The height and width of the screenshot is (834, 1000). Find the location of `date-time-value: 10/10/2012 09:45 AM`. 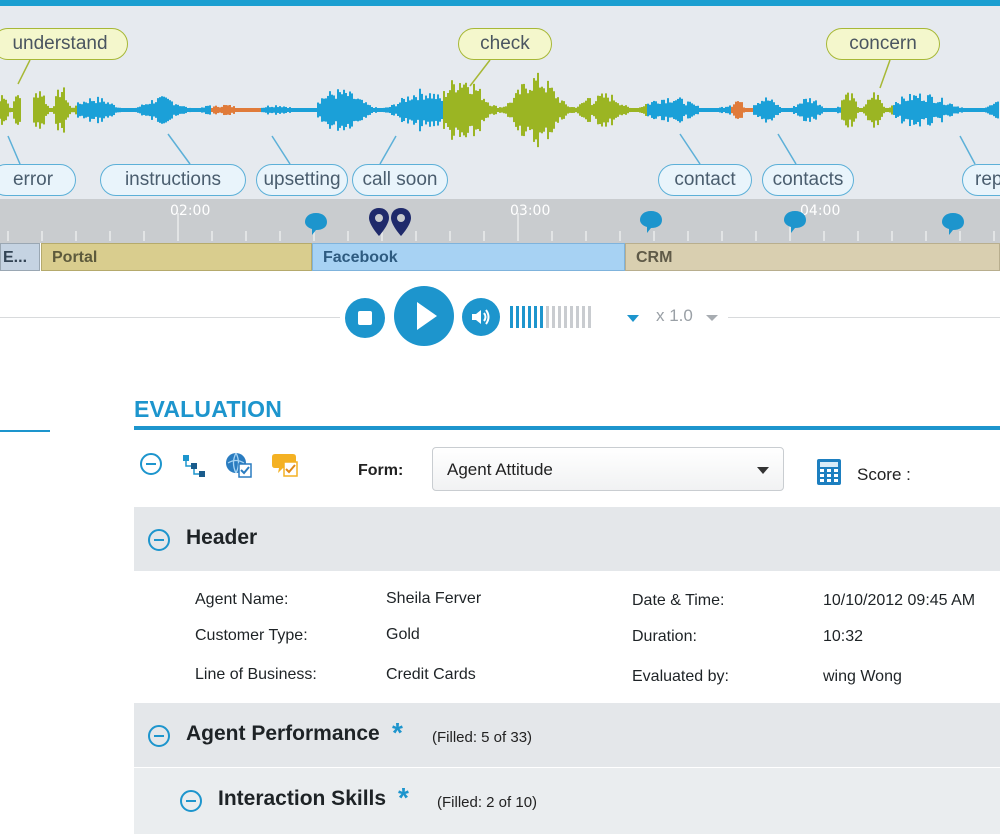

date-time-value: 10/10/2012 09:45 AM is located at coordinates (899, 600).